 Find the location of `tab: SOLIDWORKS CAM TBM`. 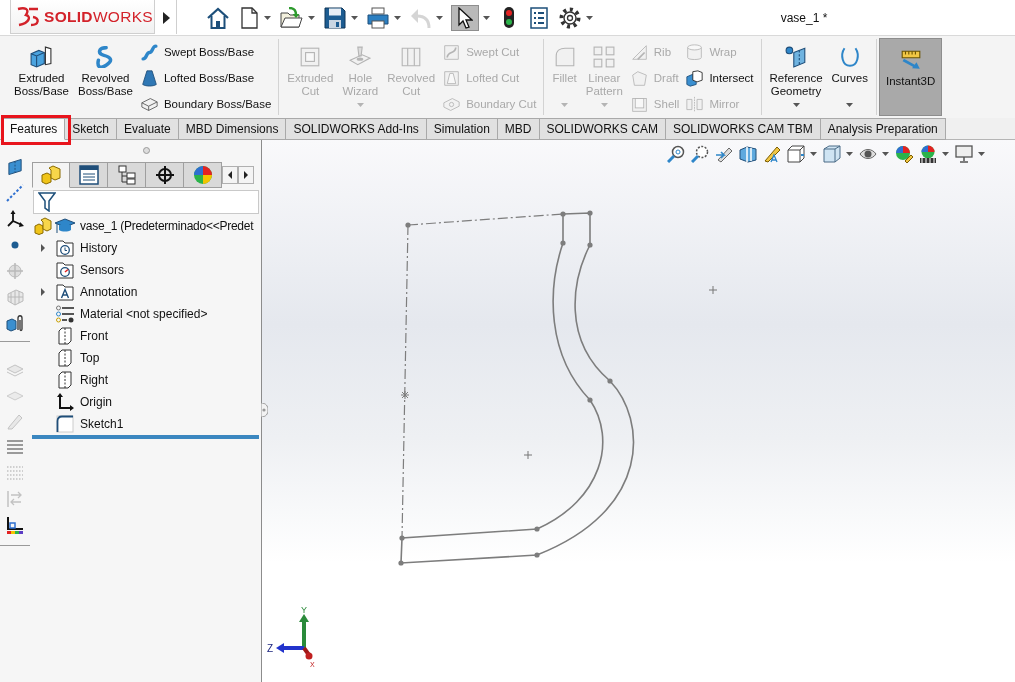

tab: SOLIDWORKS CAM TBM is located at coordinates (743, 129).